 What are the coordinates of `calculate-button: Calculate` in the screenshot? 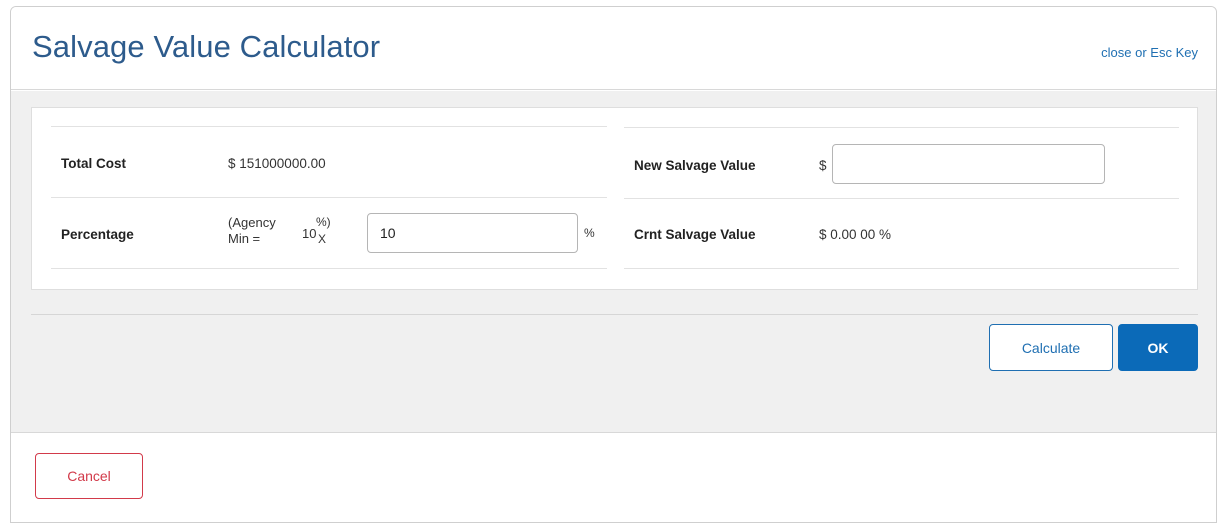 It's located at (1051, 347).